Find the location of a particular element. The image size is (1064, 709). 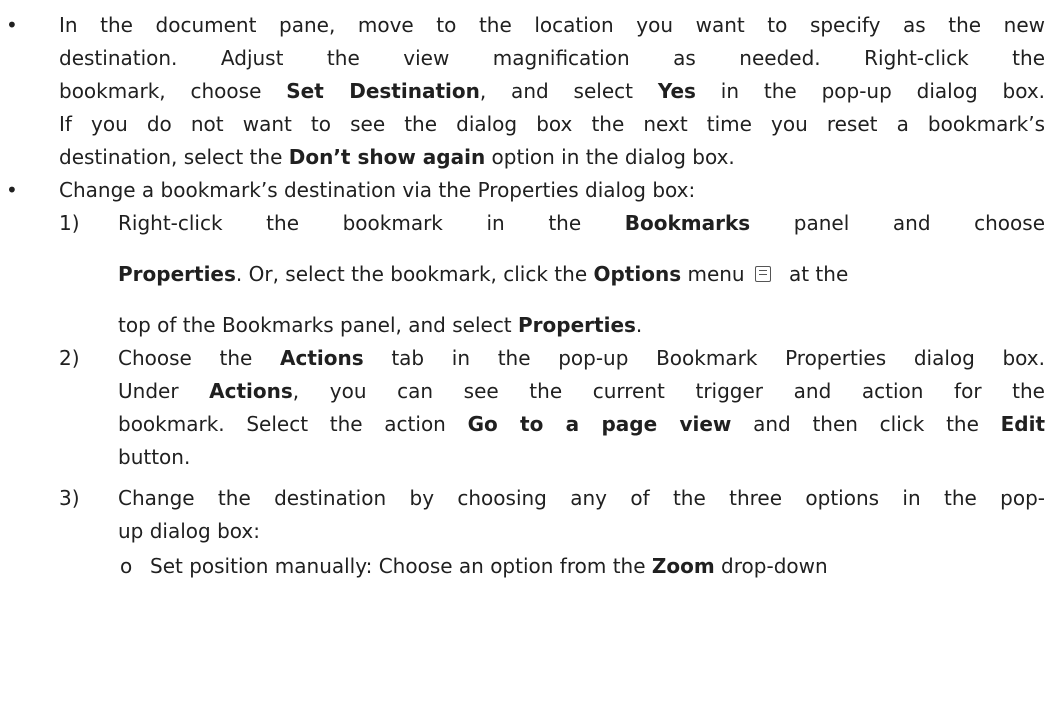

step-number: 3) is located at coordinates (69, 498).